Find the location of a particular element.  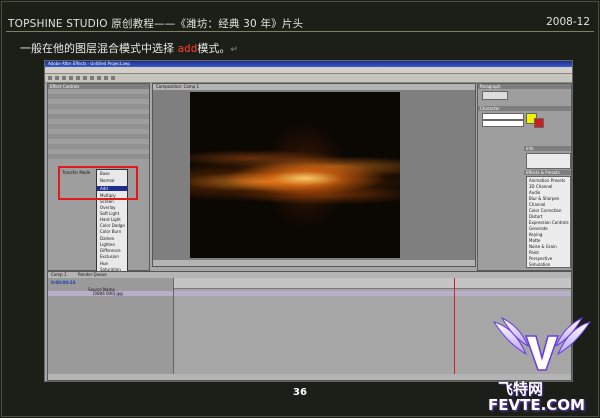

effects-category-item: Matte is located at coordinates (535, 240).